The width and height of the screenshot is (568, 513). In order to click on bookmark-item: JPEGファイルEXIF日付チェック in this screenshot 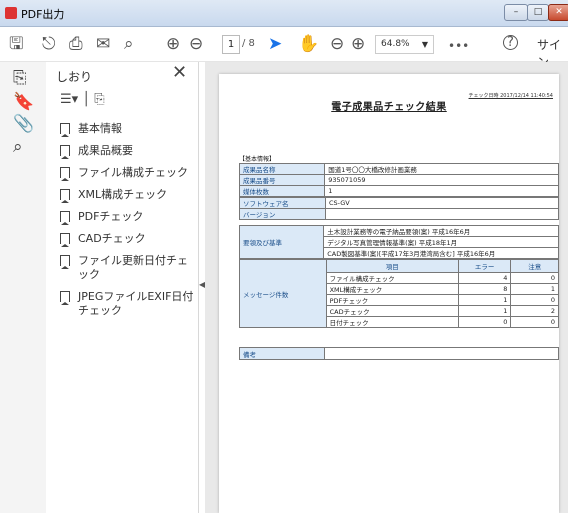, I will do `click(128, 304)`.